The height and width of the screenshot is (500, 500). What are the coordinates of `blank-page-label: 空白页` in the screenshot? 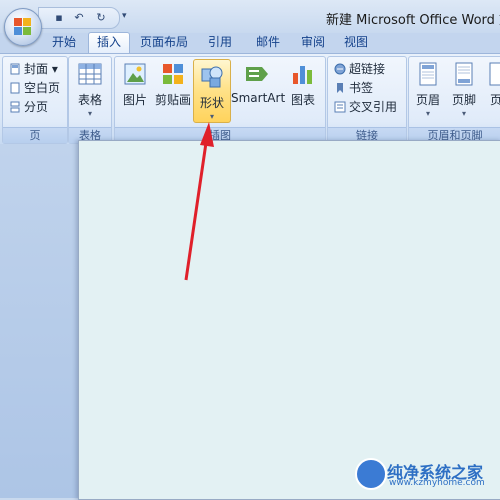 It's located at (42, 88).